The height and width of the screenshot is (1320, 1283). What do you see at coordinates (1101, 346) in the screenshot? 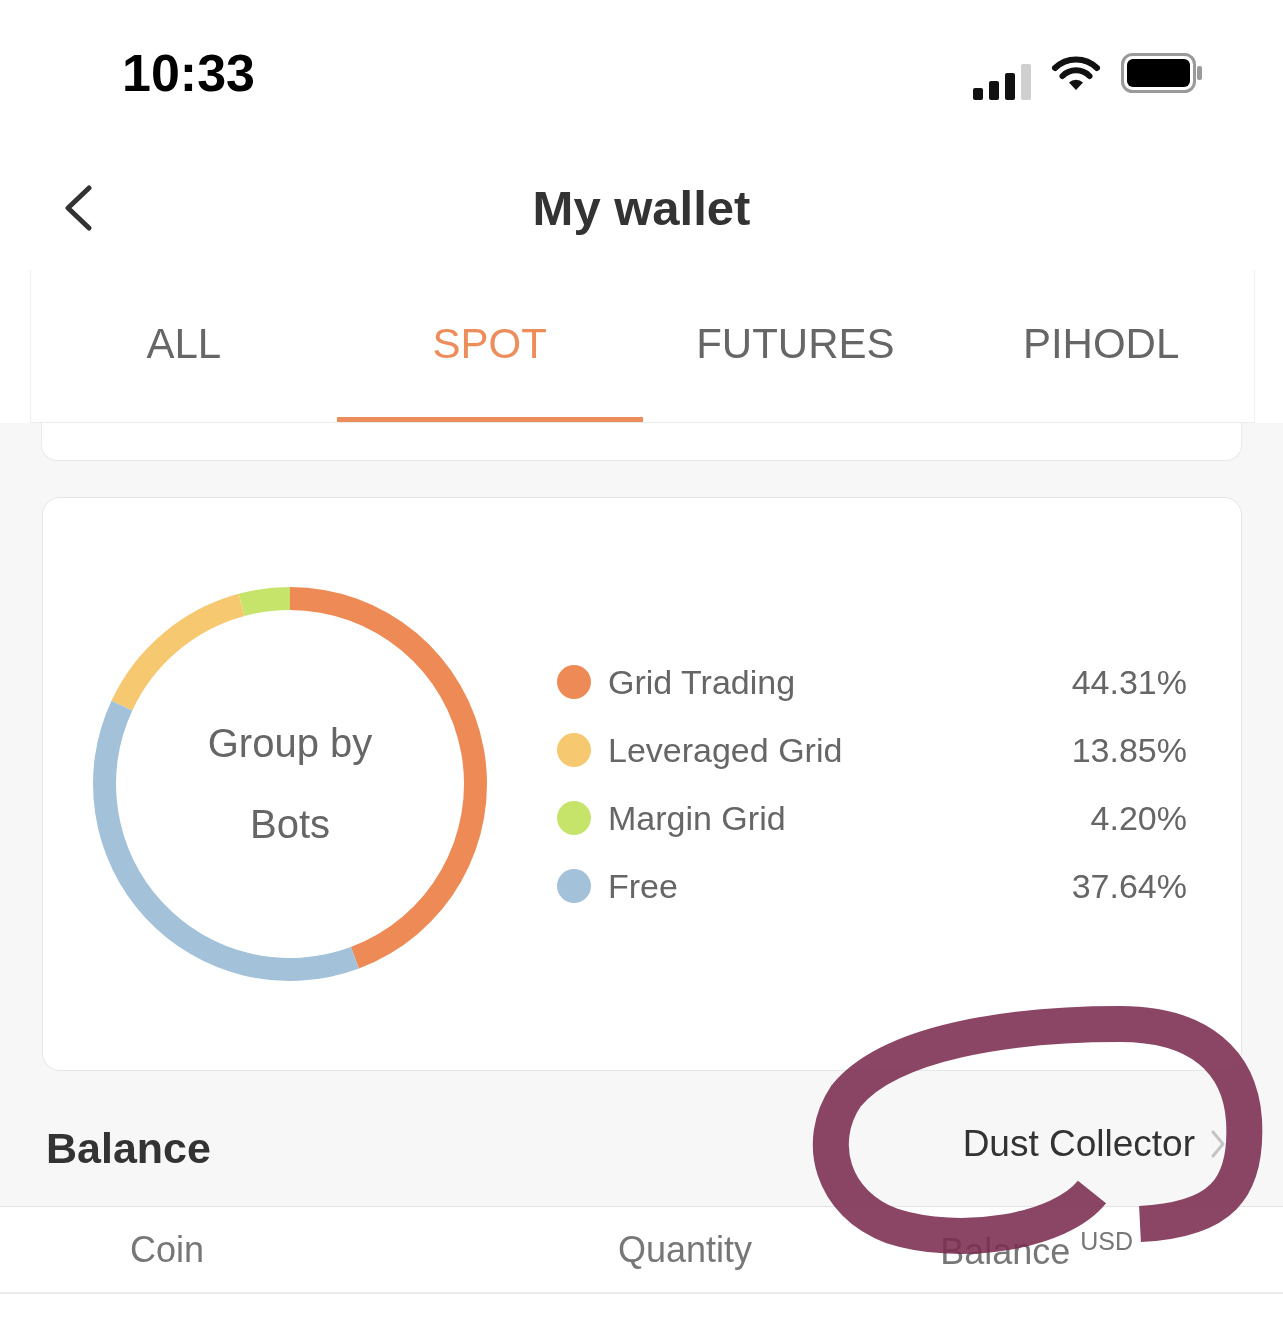
I see `tab: PIHODL` at bounding box center [1101, 346].